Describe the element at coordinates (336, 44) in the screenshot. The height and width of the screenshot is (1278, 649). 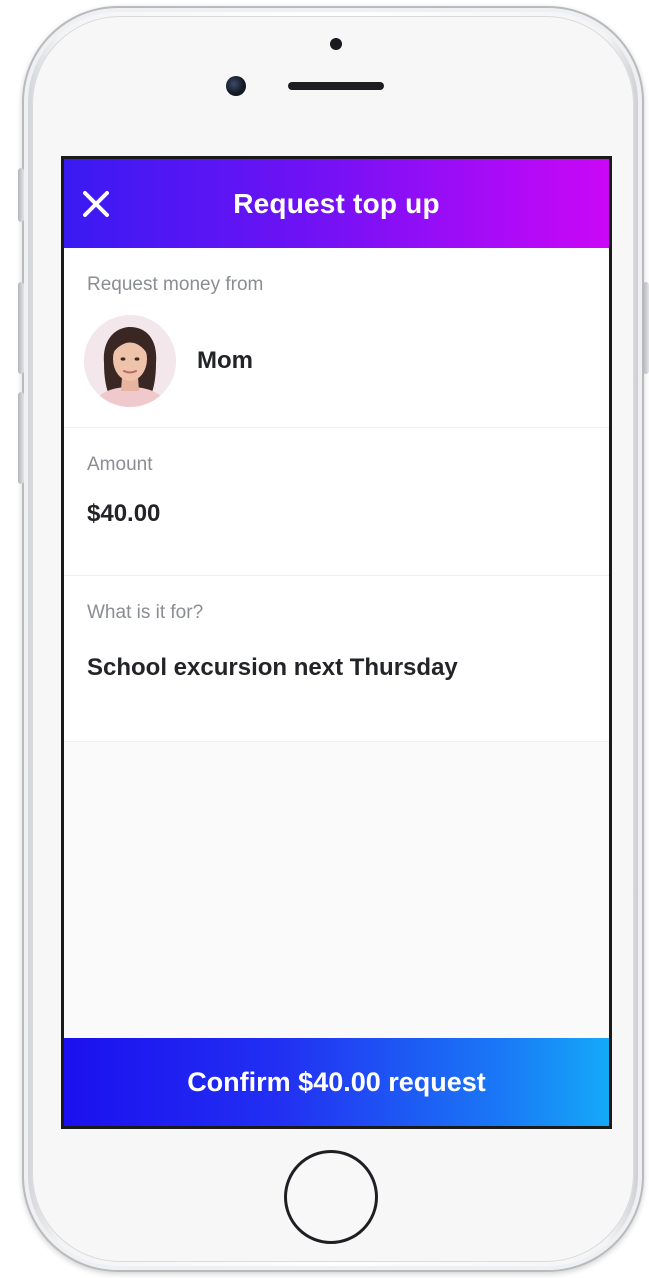
I see `proximity-sensor` at that location.